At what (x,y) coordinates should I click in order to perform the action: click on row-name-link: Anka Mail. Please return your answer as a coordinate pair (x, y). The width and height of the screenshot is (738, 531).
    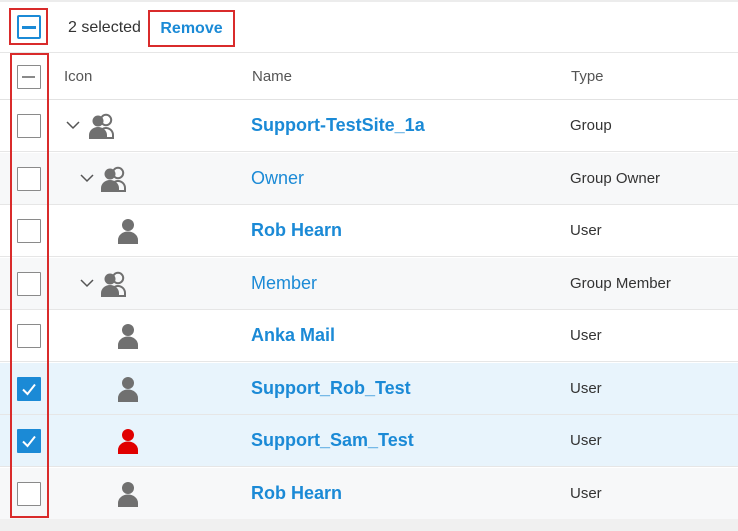
    Looking at the image, I should click on (293, 335).